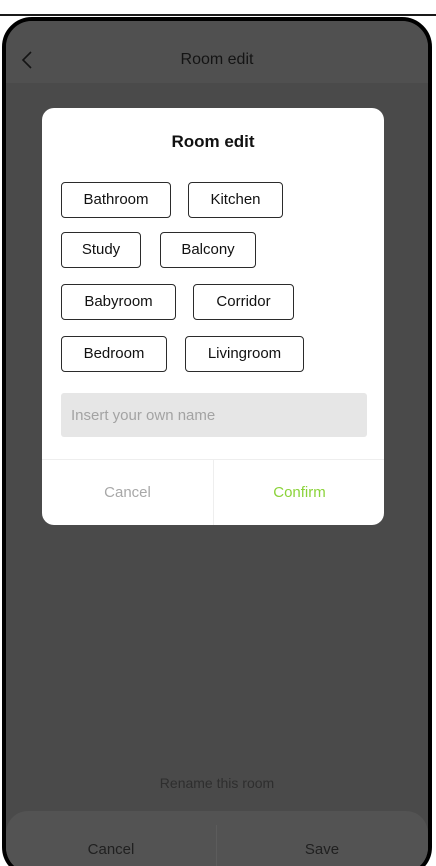 The image size is (436, 866). What do you see at coordinates (322, 849) in the screenshot?
I see `save-button: Save` at bounding box center [322, 849].